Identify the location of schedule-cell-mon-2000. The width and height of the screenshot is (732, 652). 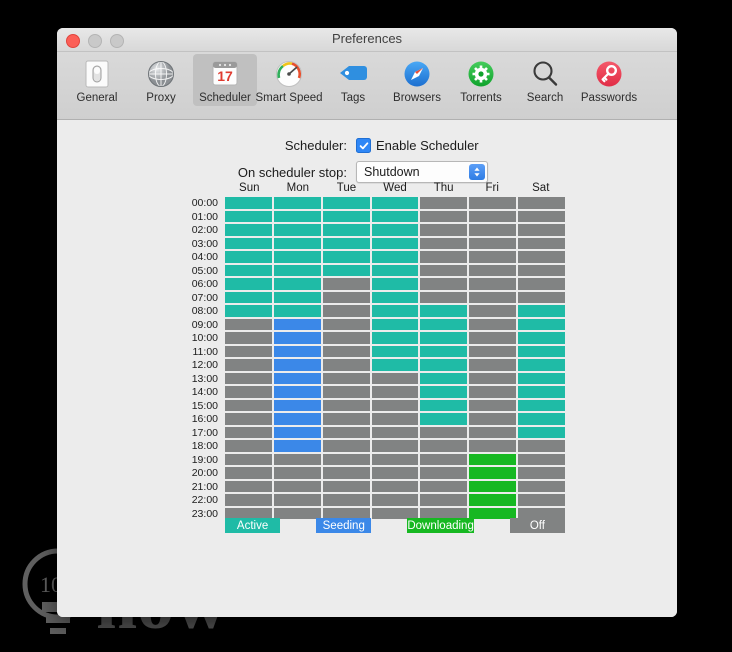
(297, 473).